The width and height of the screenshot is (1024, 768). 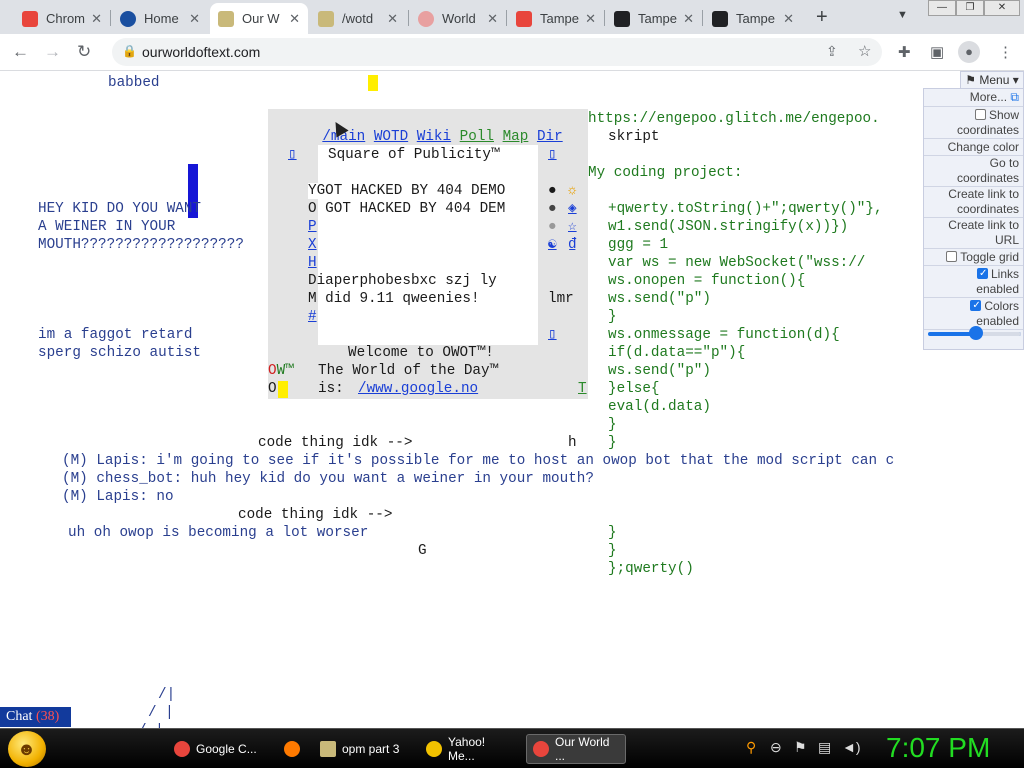 I want to click on tab-0: Chrom ✕, so click(x=62, y=18).